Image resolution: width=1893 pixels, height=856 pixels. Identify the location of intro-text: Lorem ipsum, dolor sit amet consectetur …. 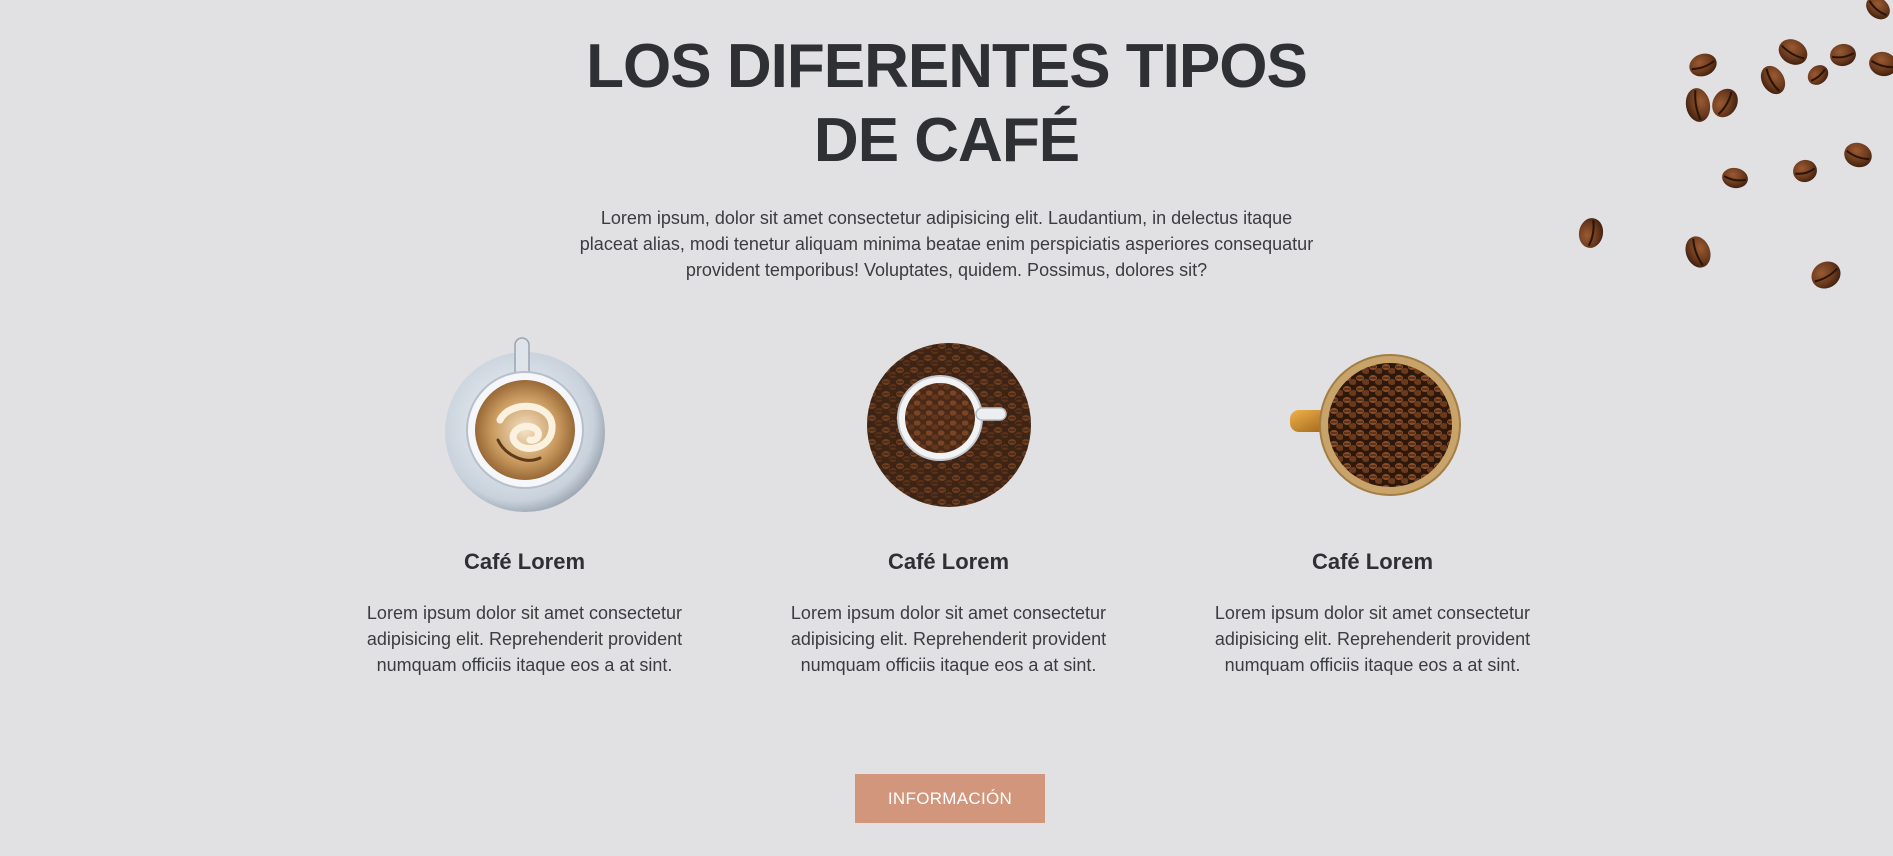
(946, 244).